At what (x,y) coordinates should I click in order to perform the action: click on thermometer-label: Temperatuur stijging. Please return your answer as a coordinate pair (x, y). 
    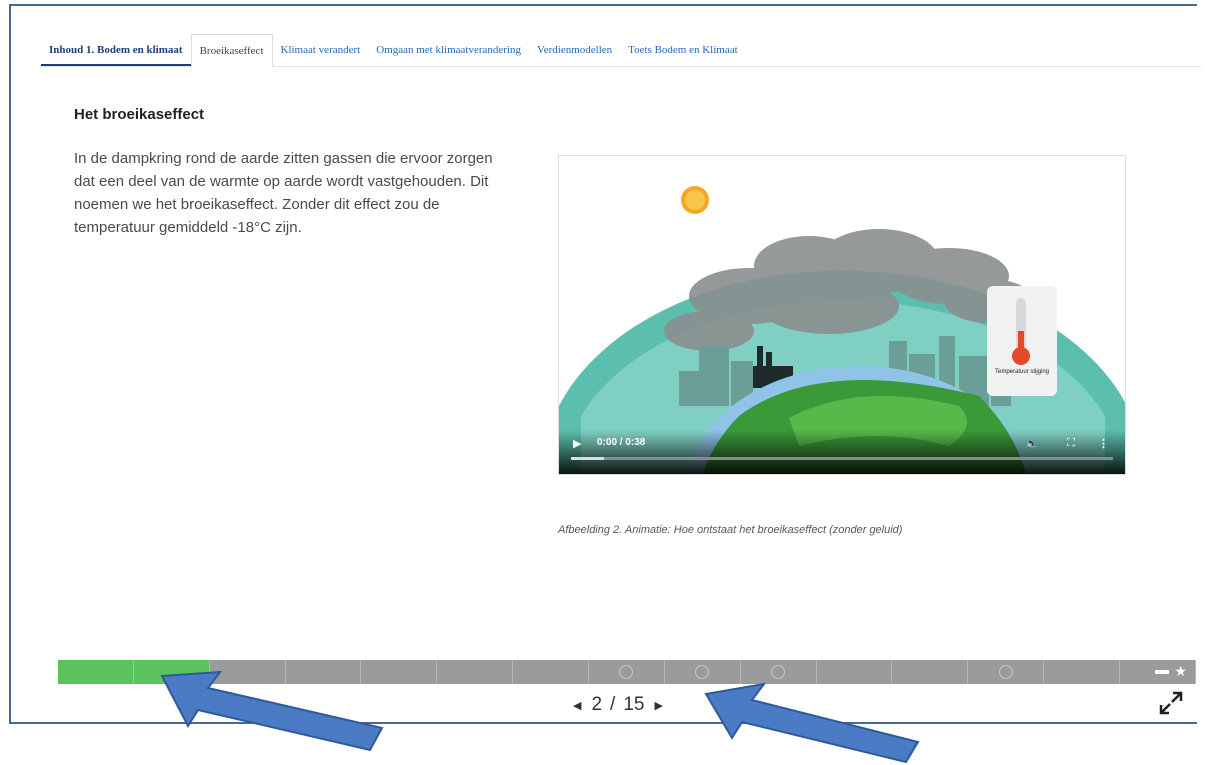
    Looking at the image, I should click on (1022, 372).